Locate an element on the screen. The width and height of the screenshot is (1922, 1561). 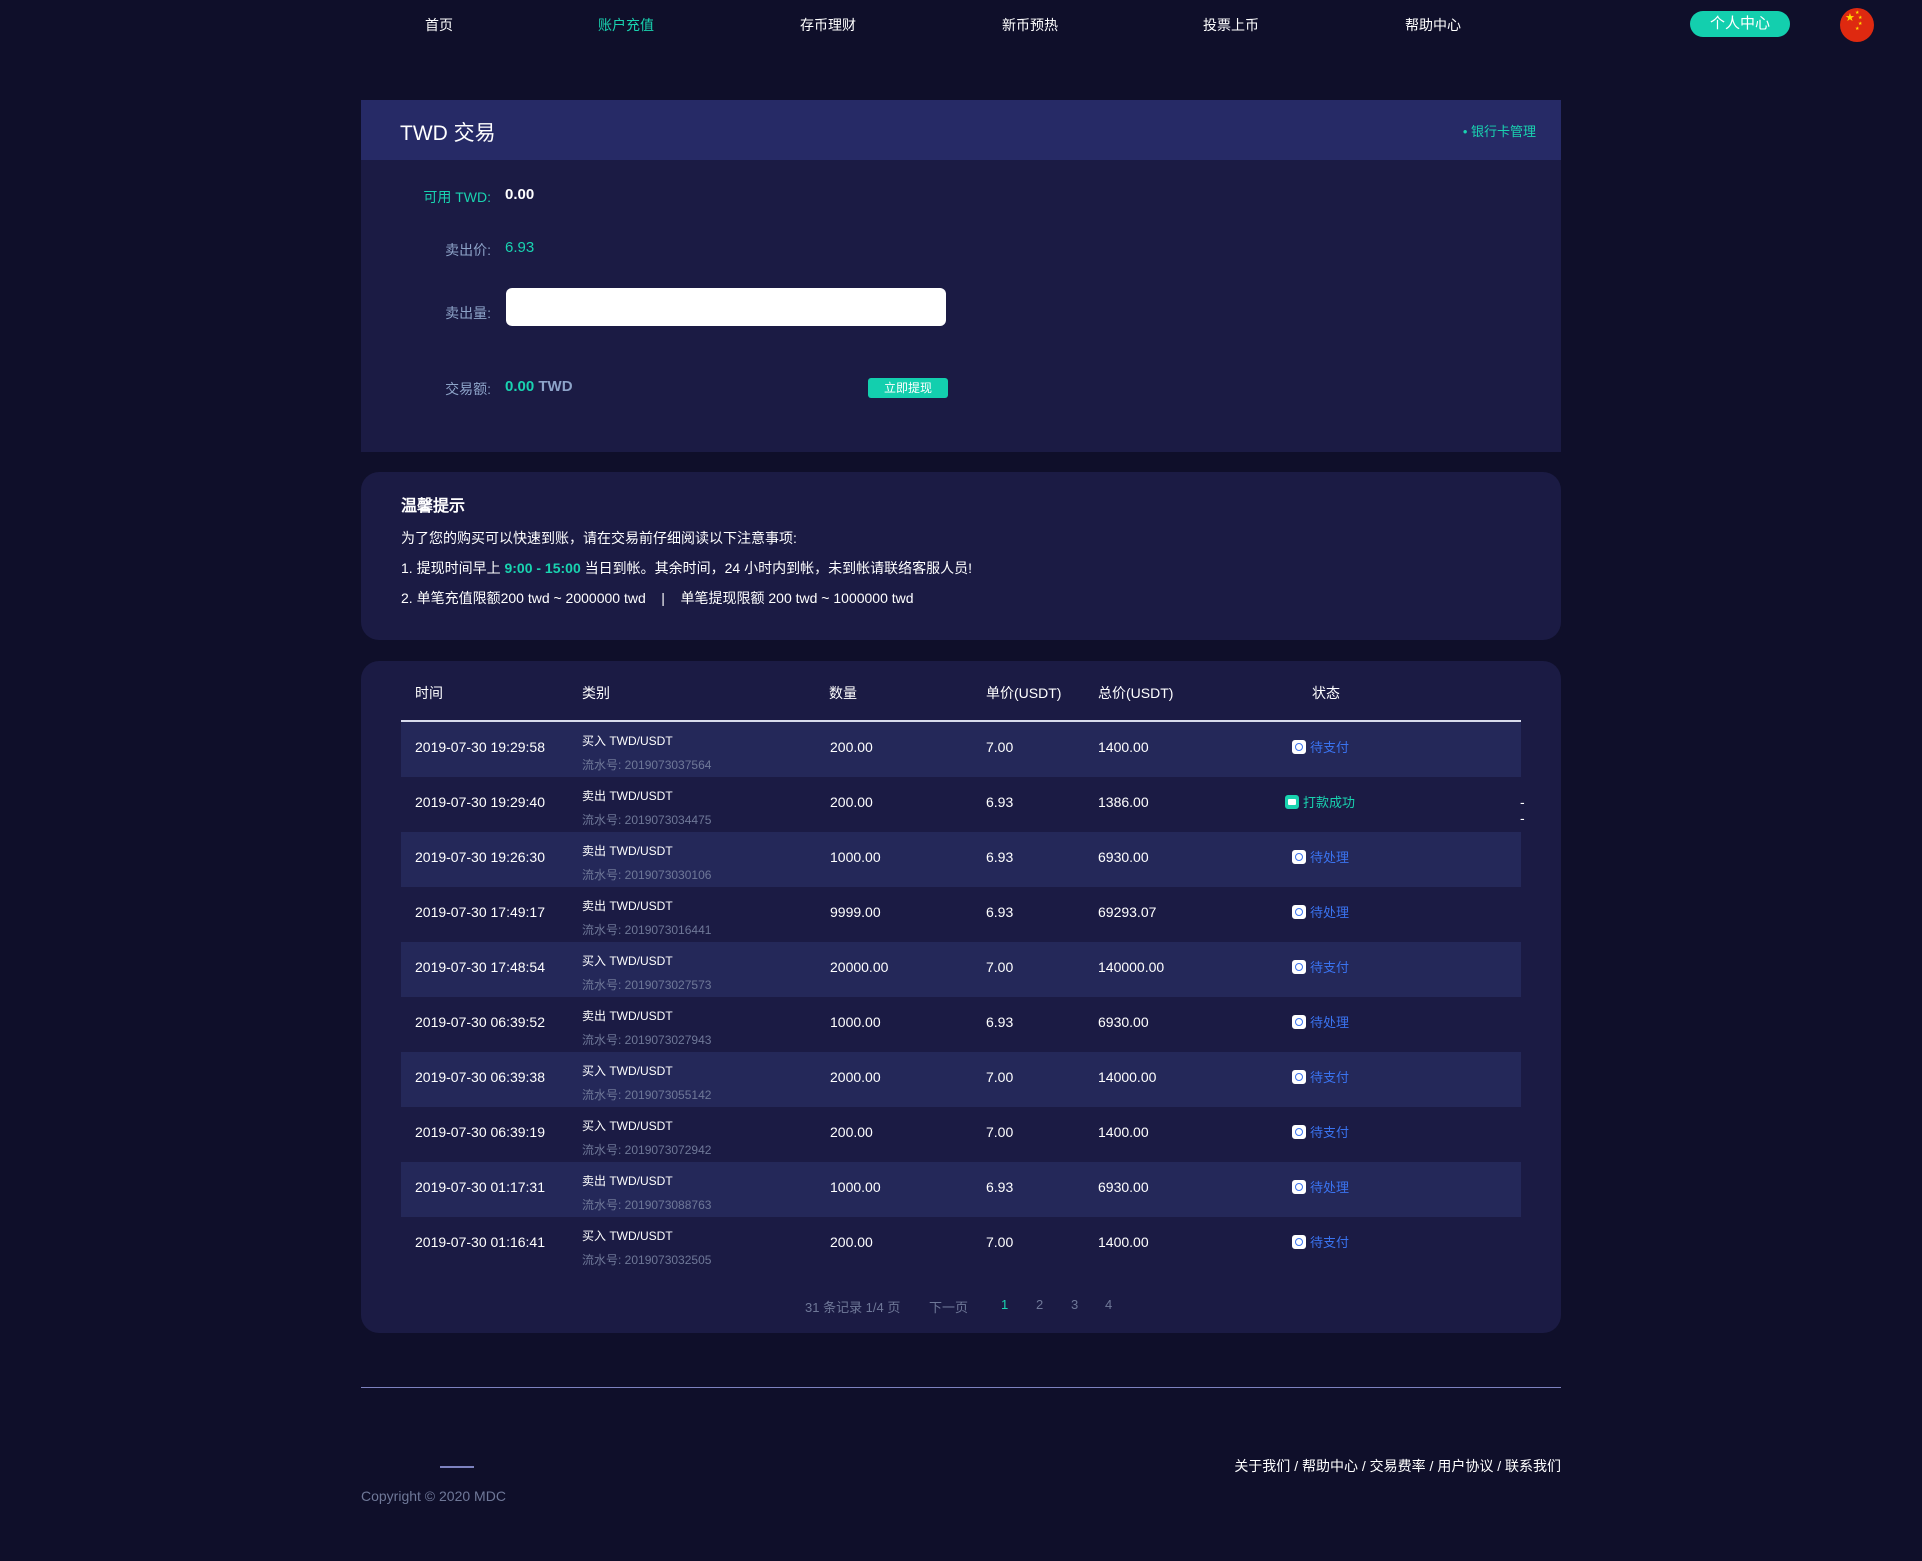
nav-item-vote-listing: 投票上币 is located at coordinates (1231, 25).